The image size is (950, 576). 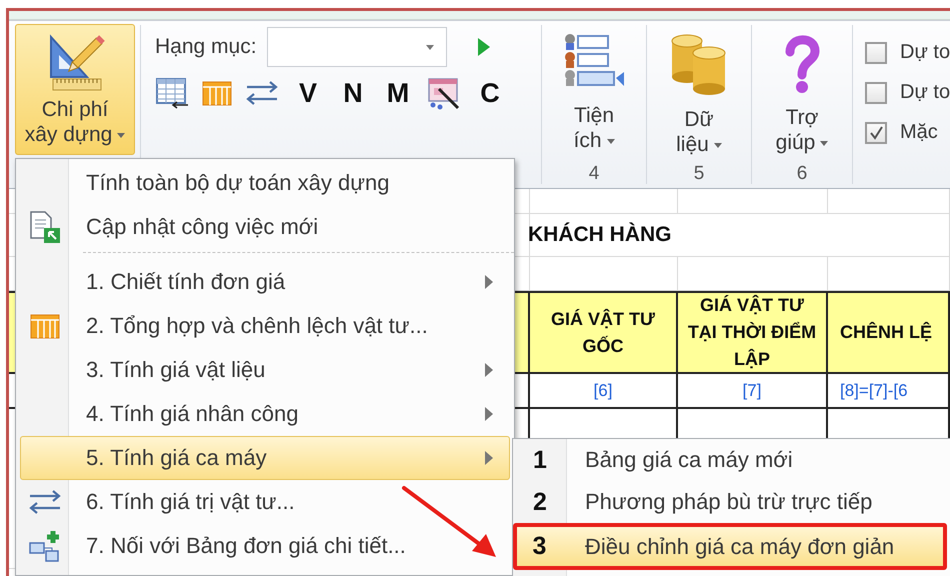 What do you see at coordinates (874, 390) in the screenshot?
I see `table-cell: [8]=[7]-[6` at bounding box center [874, 390].